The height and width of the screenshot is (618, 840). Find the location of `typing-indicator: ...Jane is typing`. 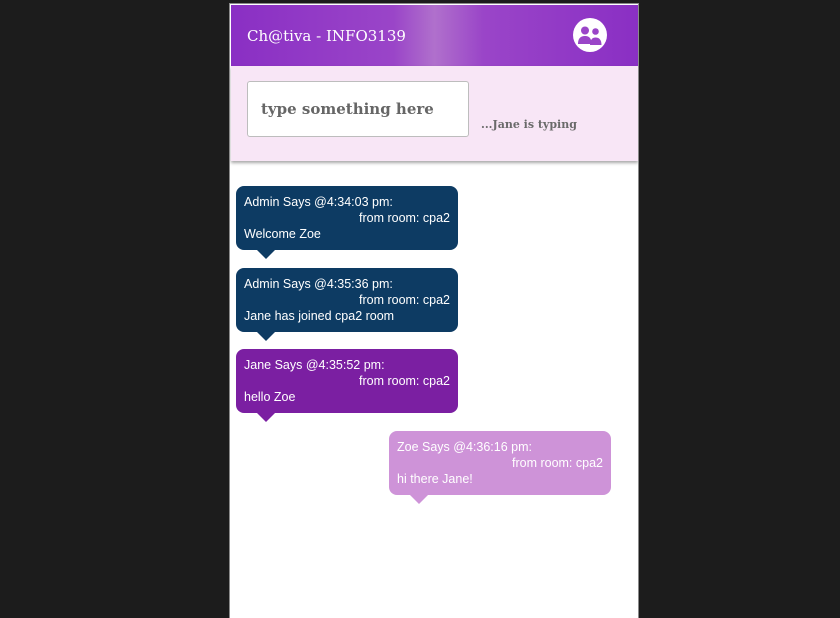

typing-indicator: ...Jane is typing is located at coordinates (529, 124).